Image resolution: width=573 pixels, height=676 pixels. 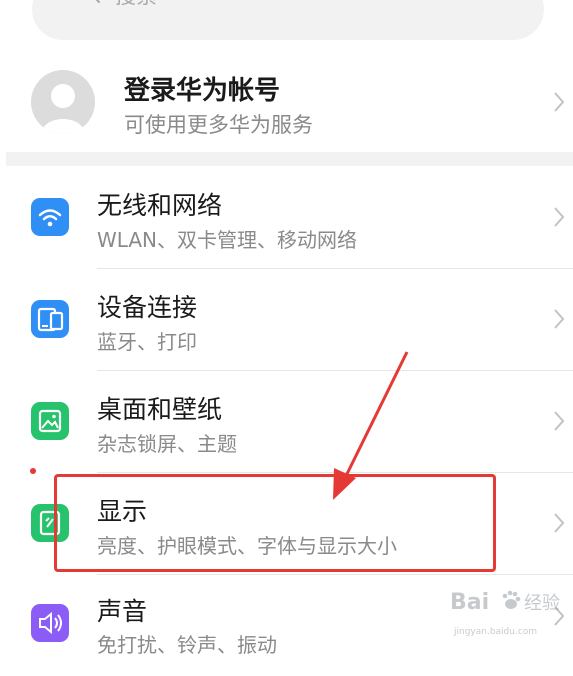 What do you see at coordinates (371, 425) in the screenshot?
I see `annotation-arrow` at bounding box center [371, 425].